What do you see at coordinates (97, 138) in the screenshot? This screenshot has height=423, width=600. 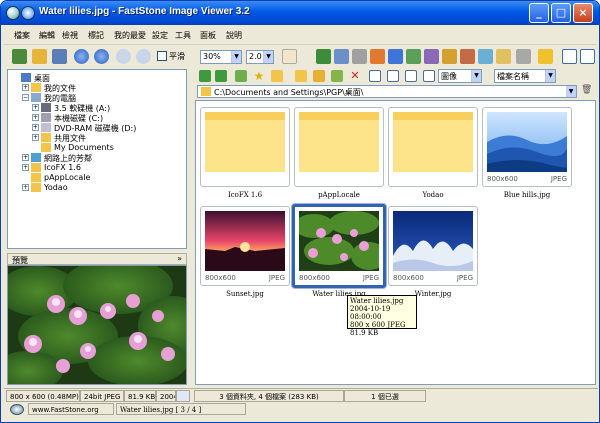 I see `tree-item: + 共用文件` at bounding box center [97, 138].